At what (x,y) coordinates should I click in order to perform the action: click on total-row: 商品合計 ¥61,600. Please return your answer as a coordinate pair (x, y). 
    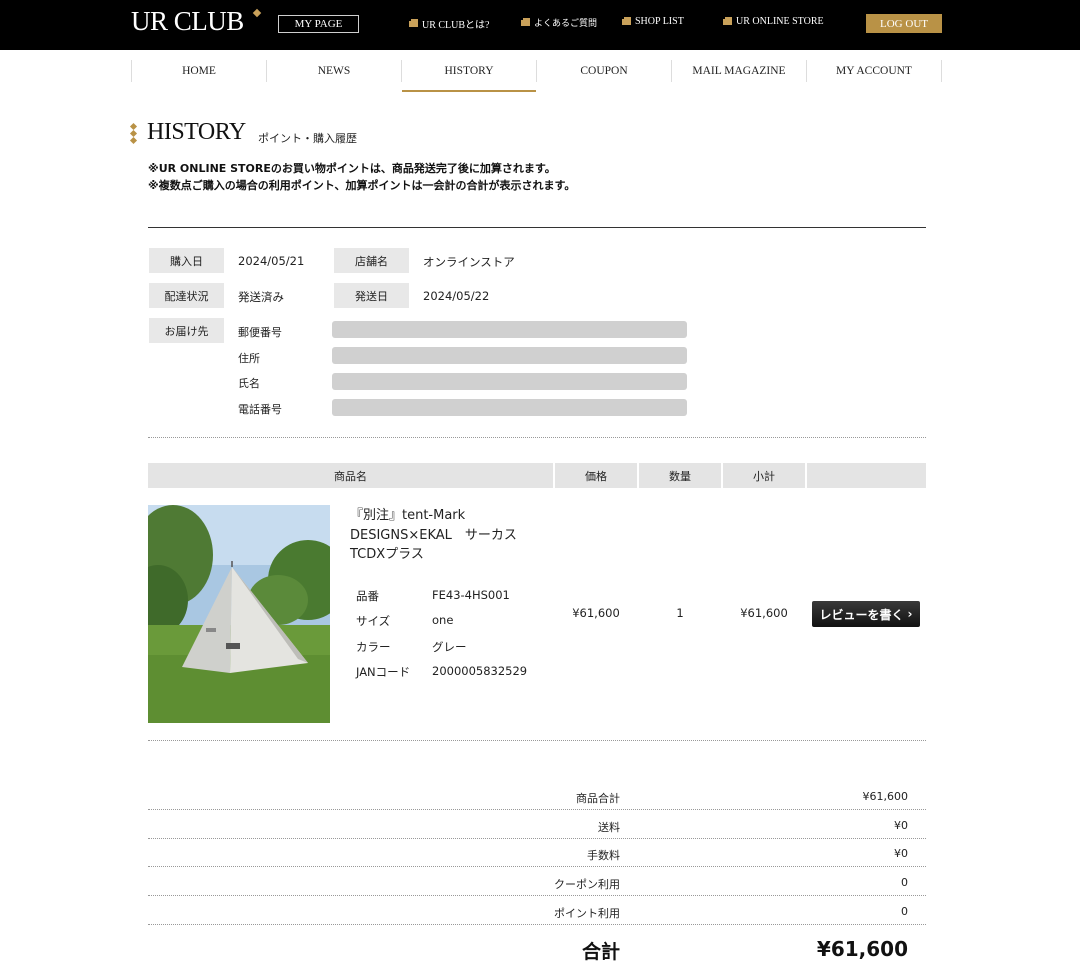
    Looking at the image, I should click on (537, 796).